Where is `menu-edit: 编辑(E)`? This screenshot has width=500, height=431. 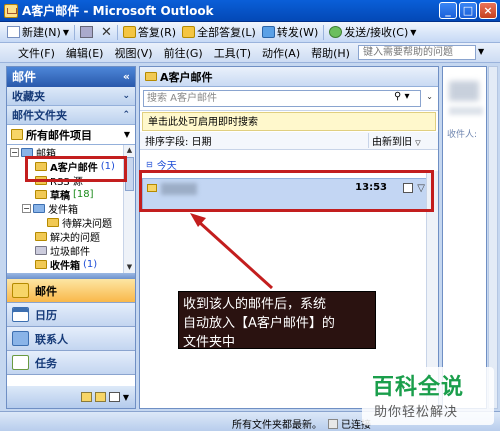 menu-edit: 编辑(E) is located at coordinates (85, 53).